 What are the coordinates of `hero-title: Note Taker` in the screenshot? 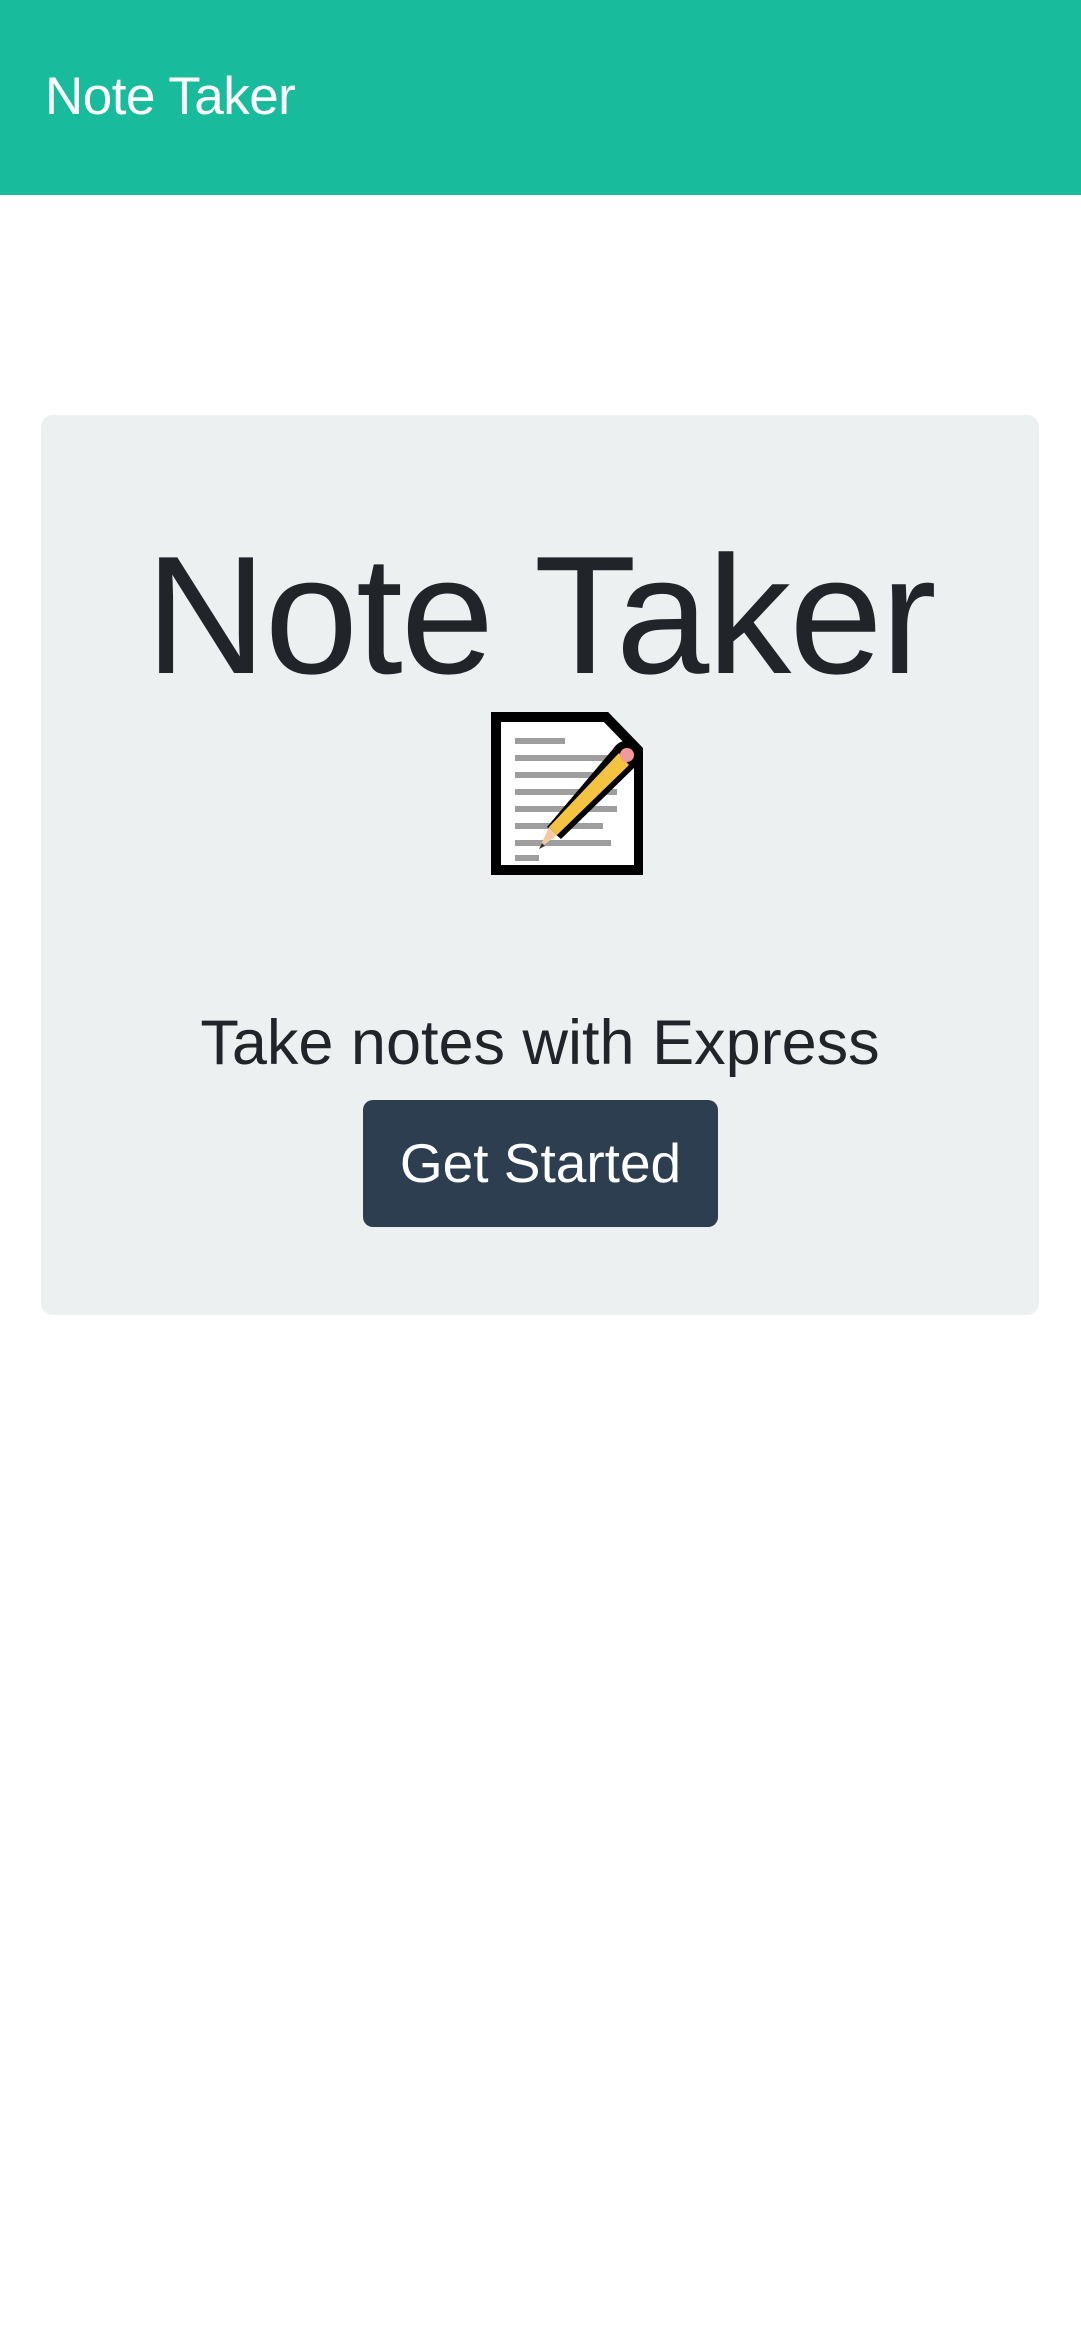 It's located at (540, 615).